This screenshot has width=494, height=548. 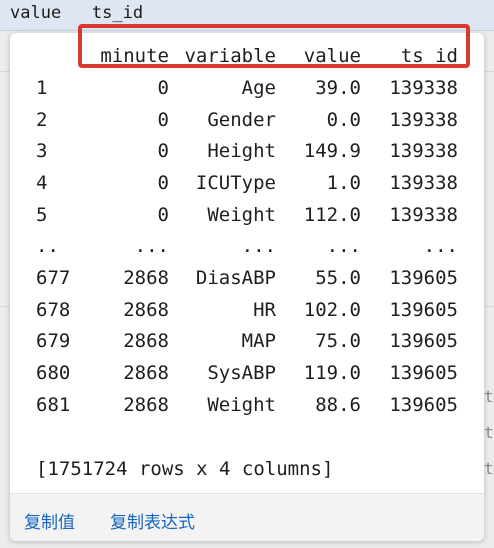 I want to click on cell-variable: Age, so click(x=258, y=88).